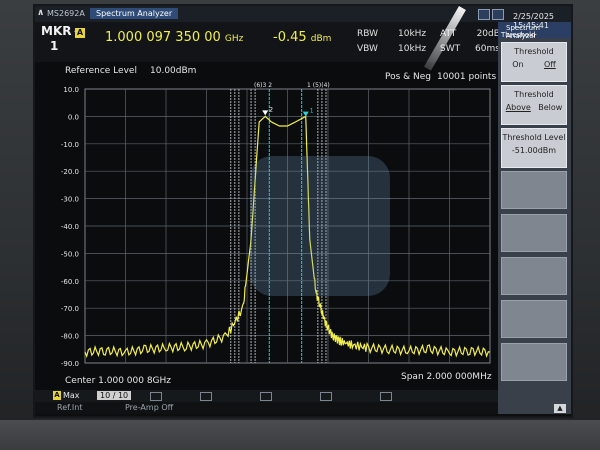 This screenshot has height=450, width=600. What do you see at coordinates (303, 14) in the screenshot?
I see `title-bar: ∧ MS2692A Spectrum Analyzer` at bounding box center [303, 14].